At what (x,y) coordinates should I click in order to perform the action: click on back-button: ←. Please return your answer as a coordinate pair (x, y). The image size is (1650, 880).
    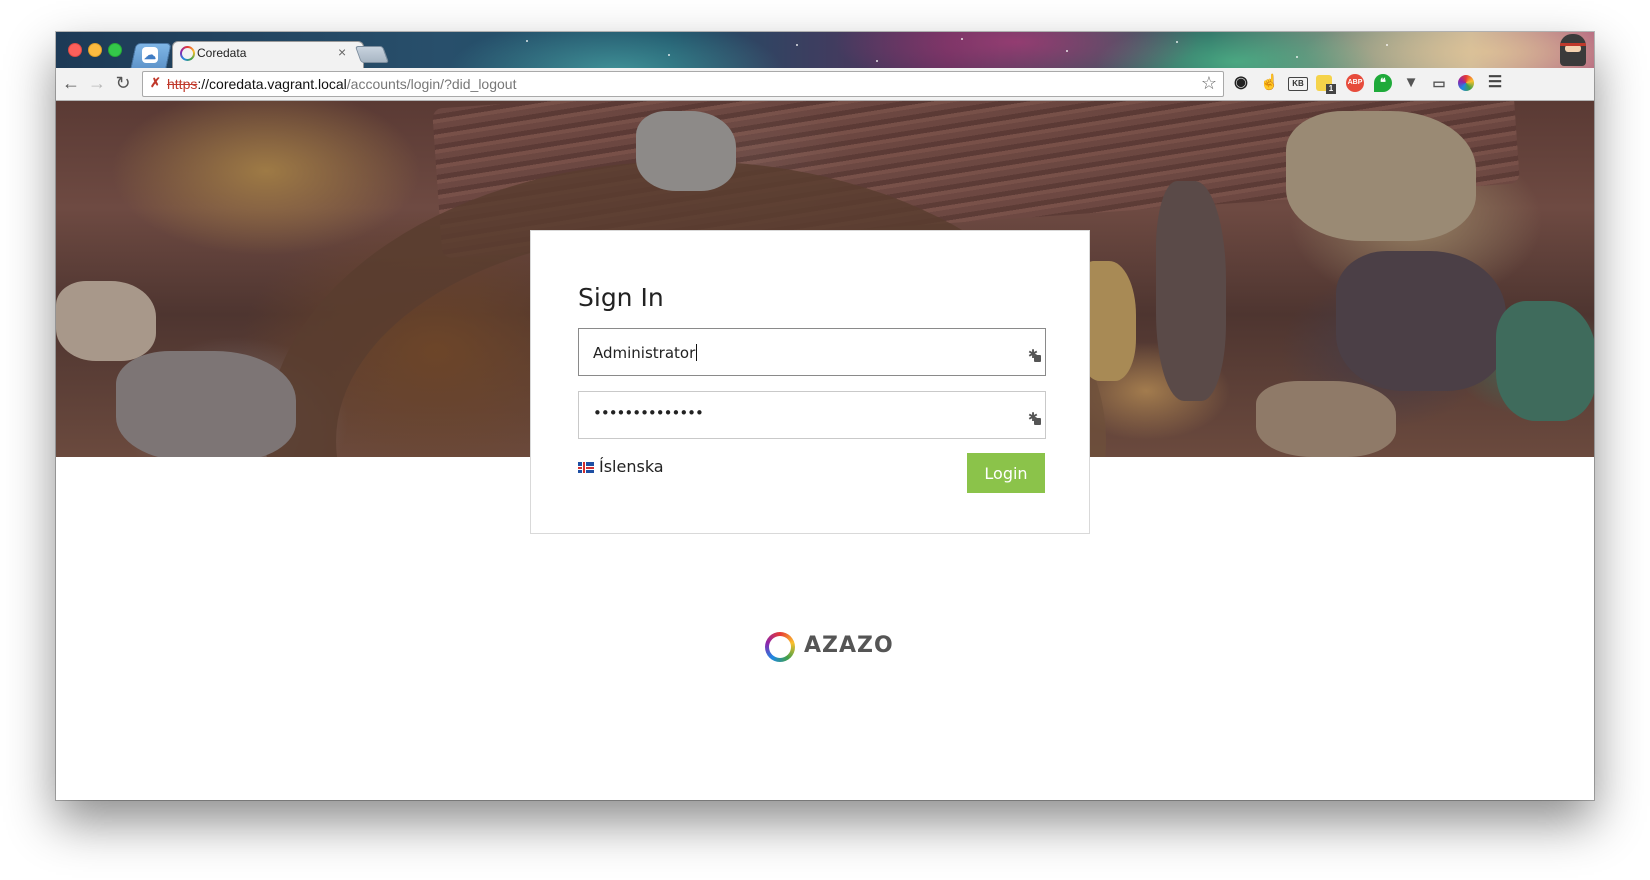
    Looking at the image, I should click on (71, 83).